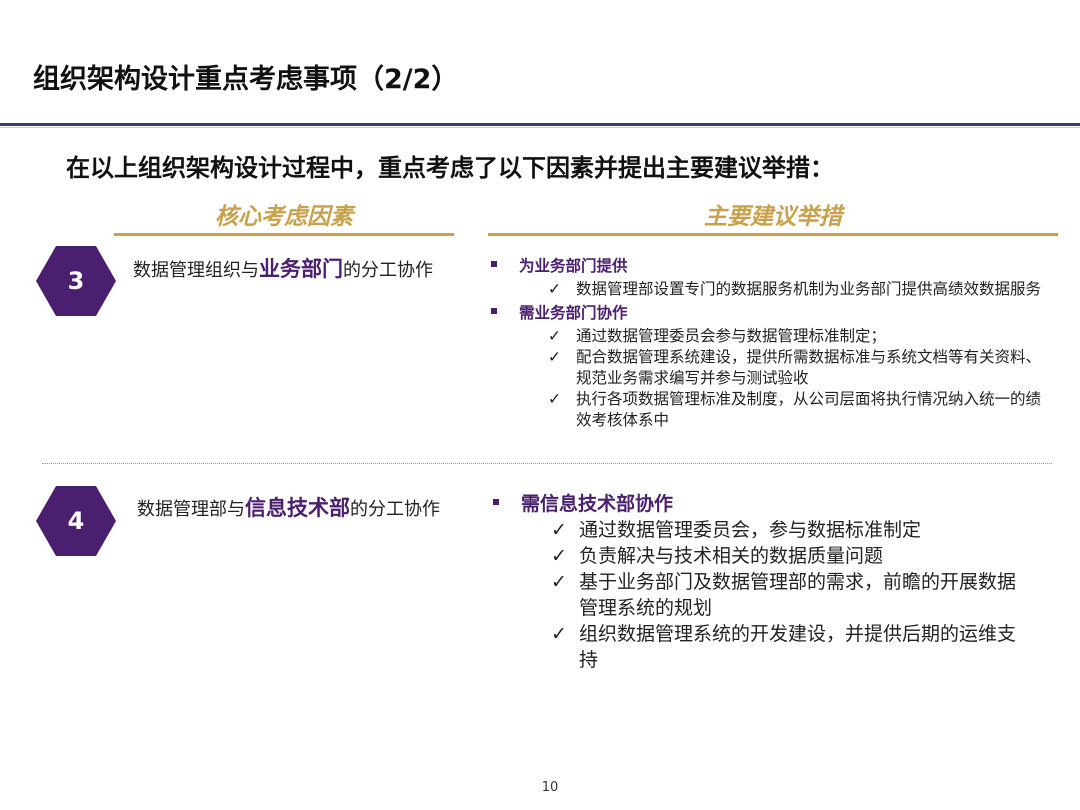 The image size is (1080, 810). I want to click on factor-number-badge: 4, so click(76, 521).